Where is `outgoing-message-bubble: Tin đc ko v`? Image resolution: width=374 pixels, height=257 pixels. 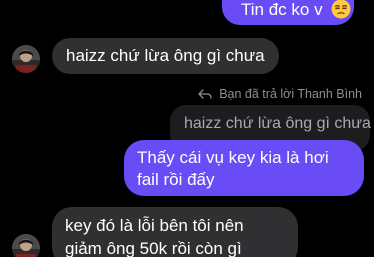 outgoing-message-bubble: Tin đc ko v is located at coordinates (288, 12).